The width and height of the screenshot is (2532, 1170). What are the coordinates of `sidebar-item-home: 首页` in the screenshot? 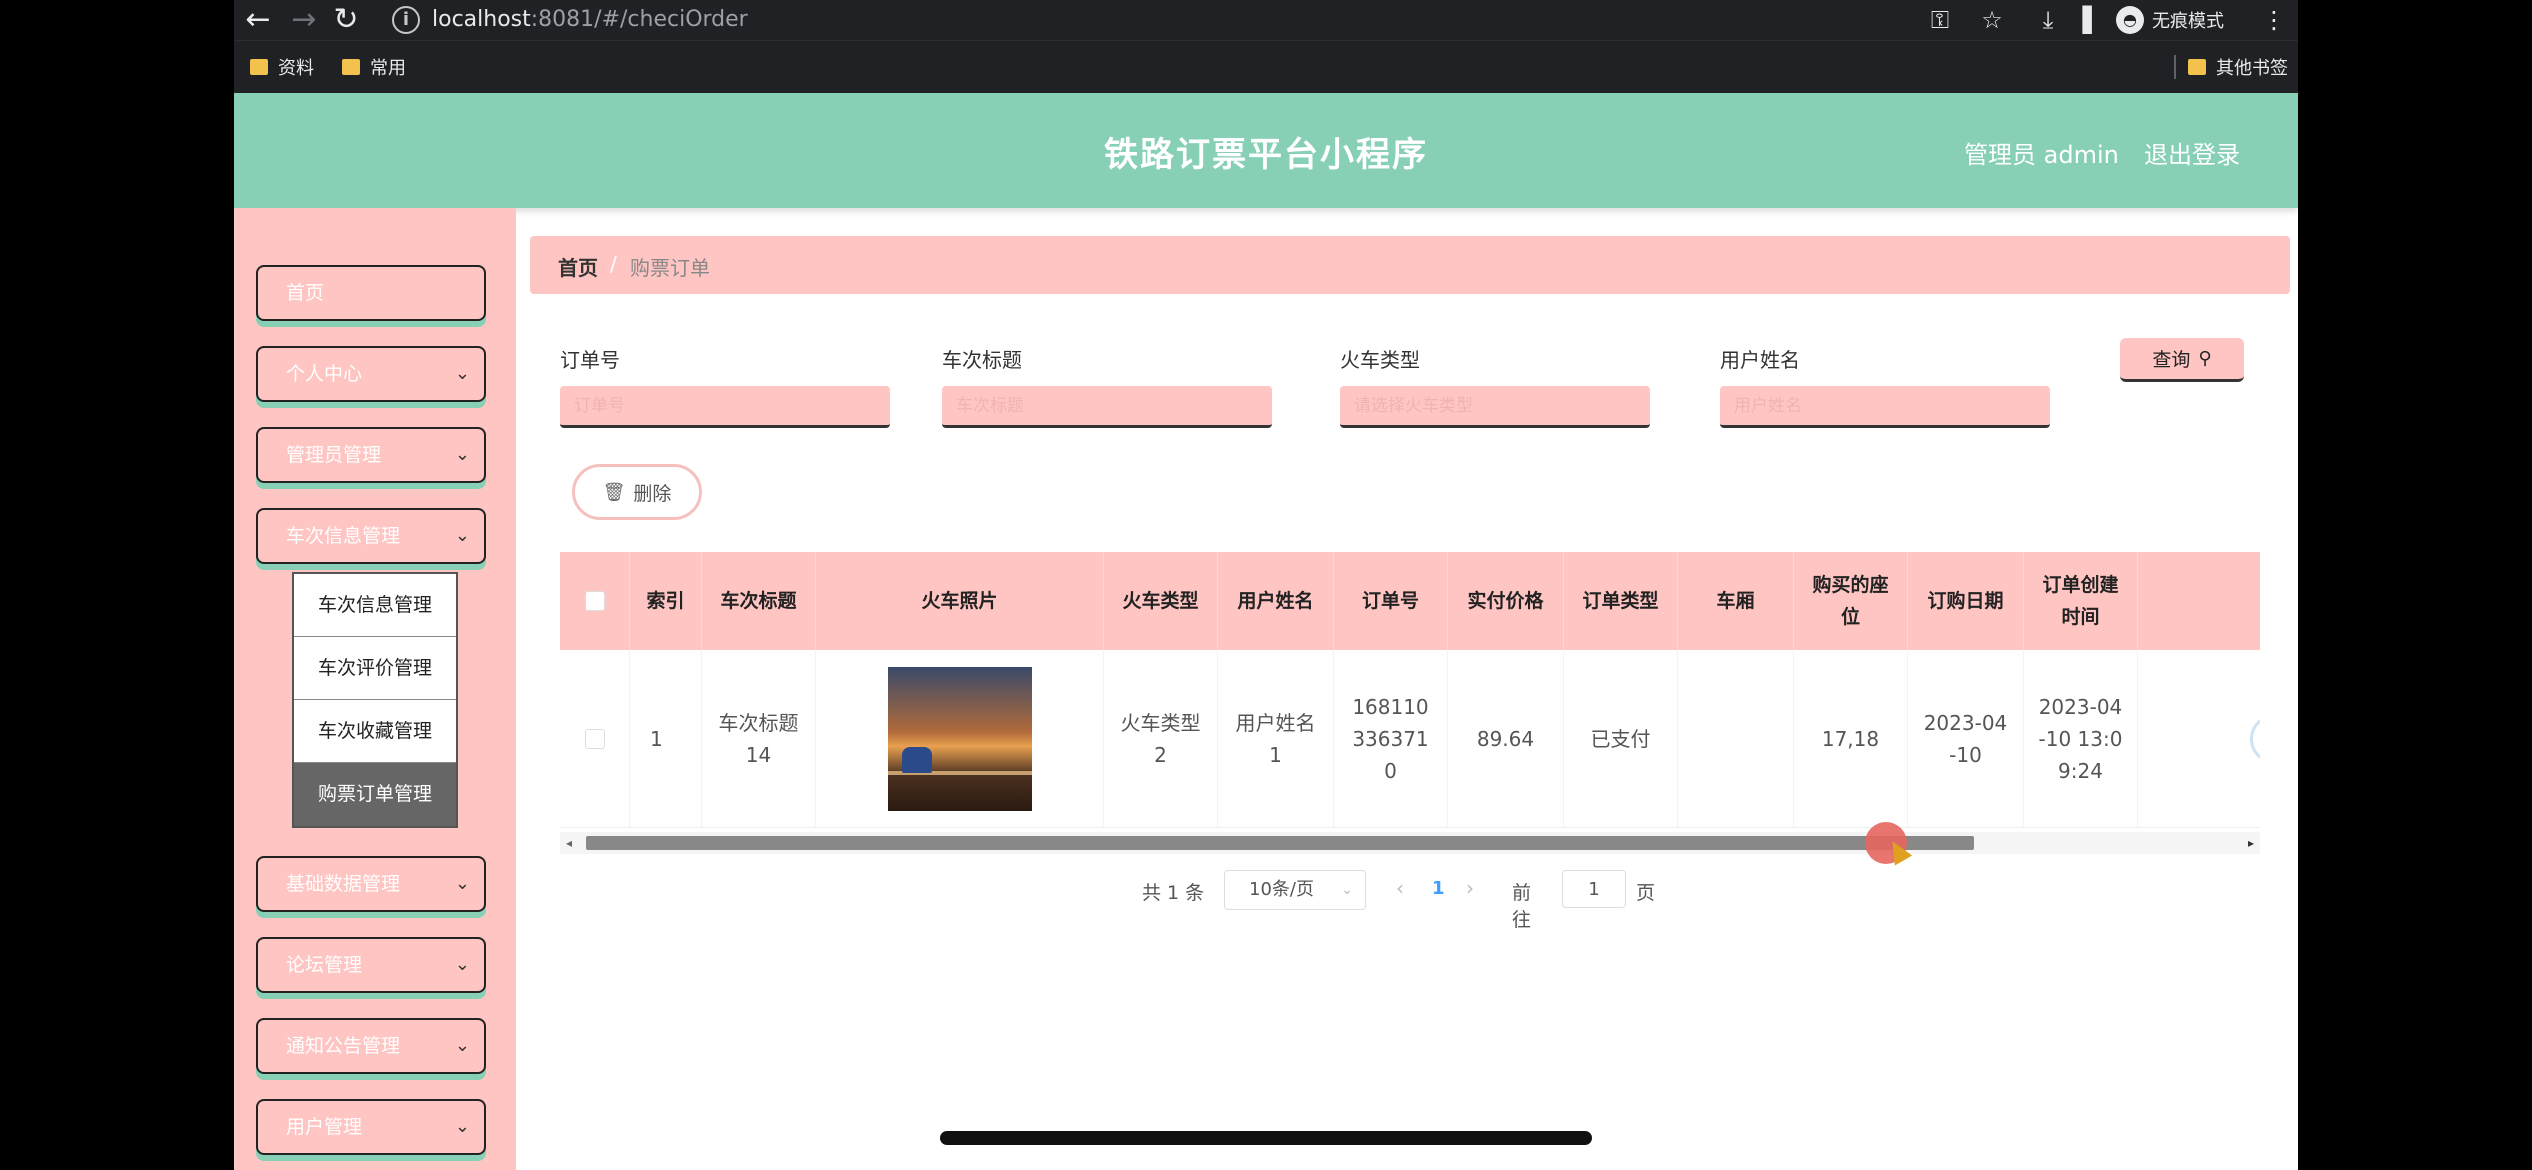 It's located at (371, 293).